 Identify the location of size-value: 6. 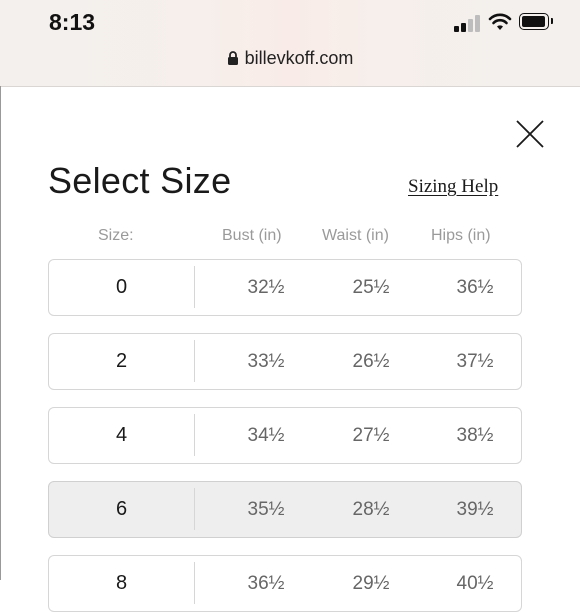
(121, 509).